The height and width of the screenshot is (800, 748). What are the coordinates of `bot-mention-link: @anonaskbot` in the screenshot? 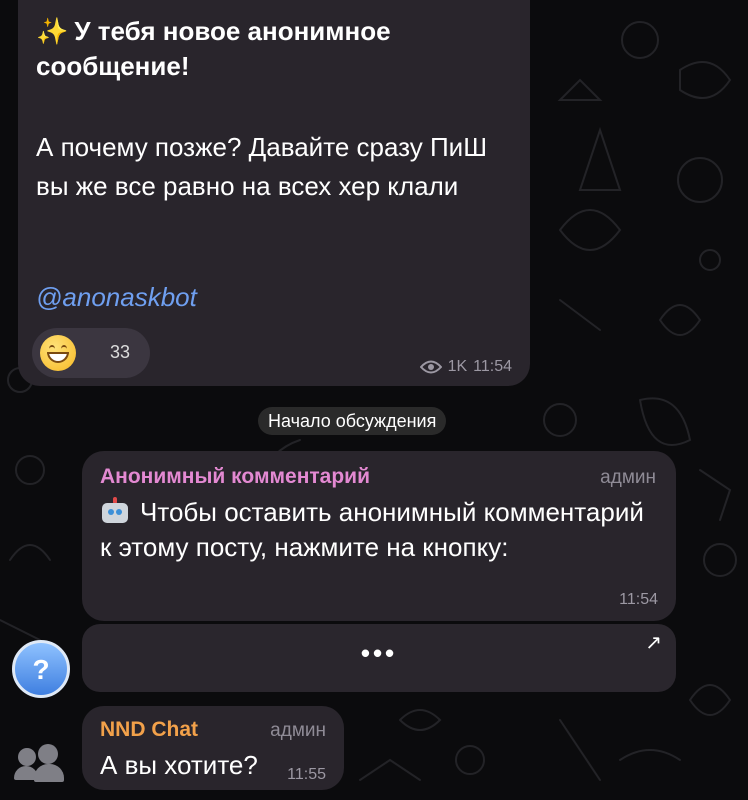 It's located at (116, 297).